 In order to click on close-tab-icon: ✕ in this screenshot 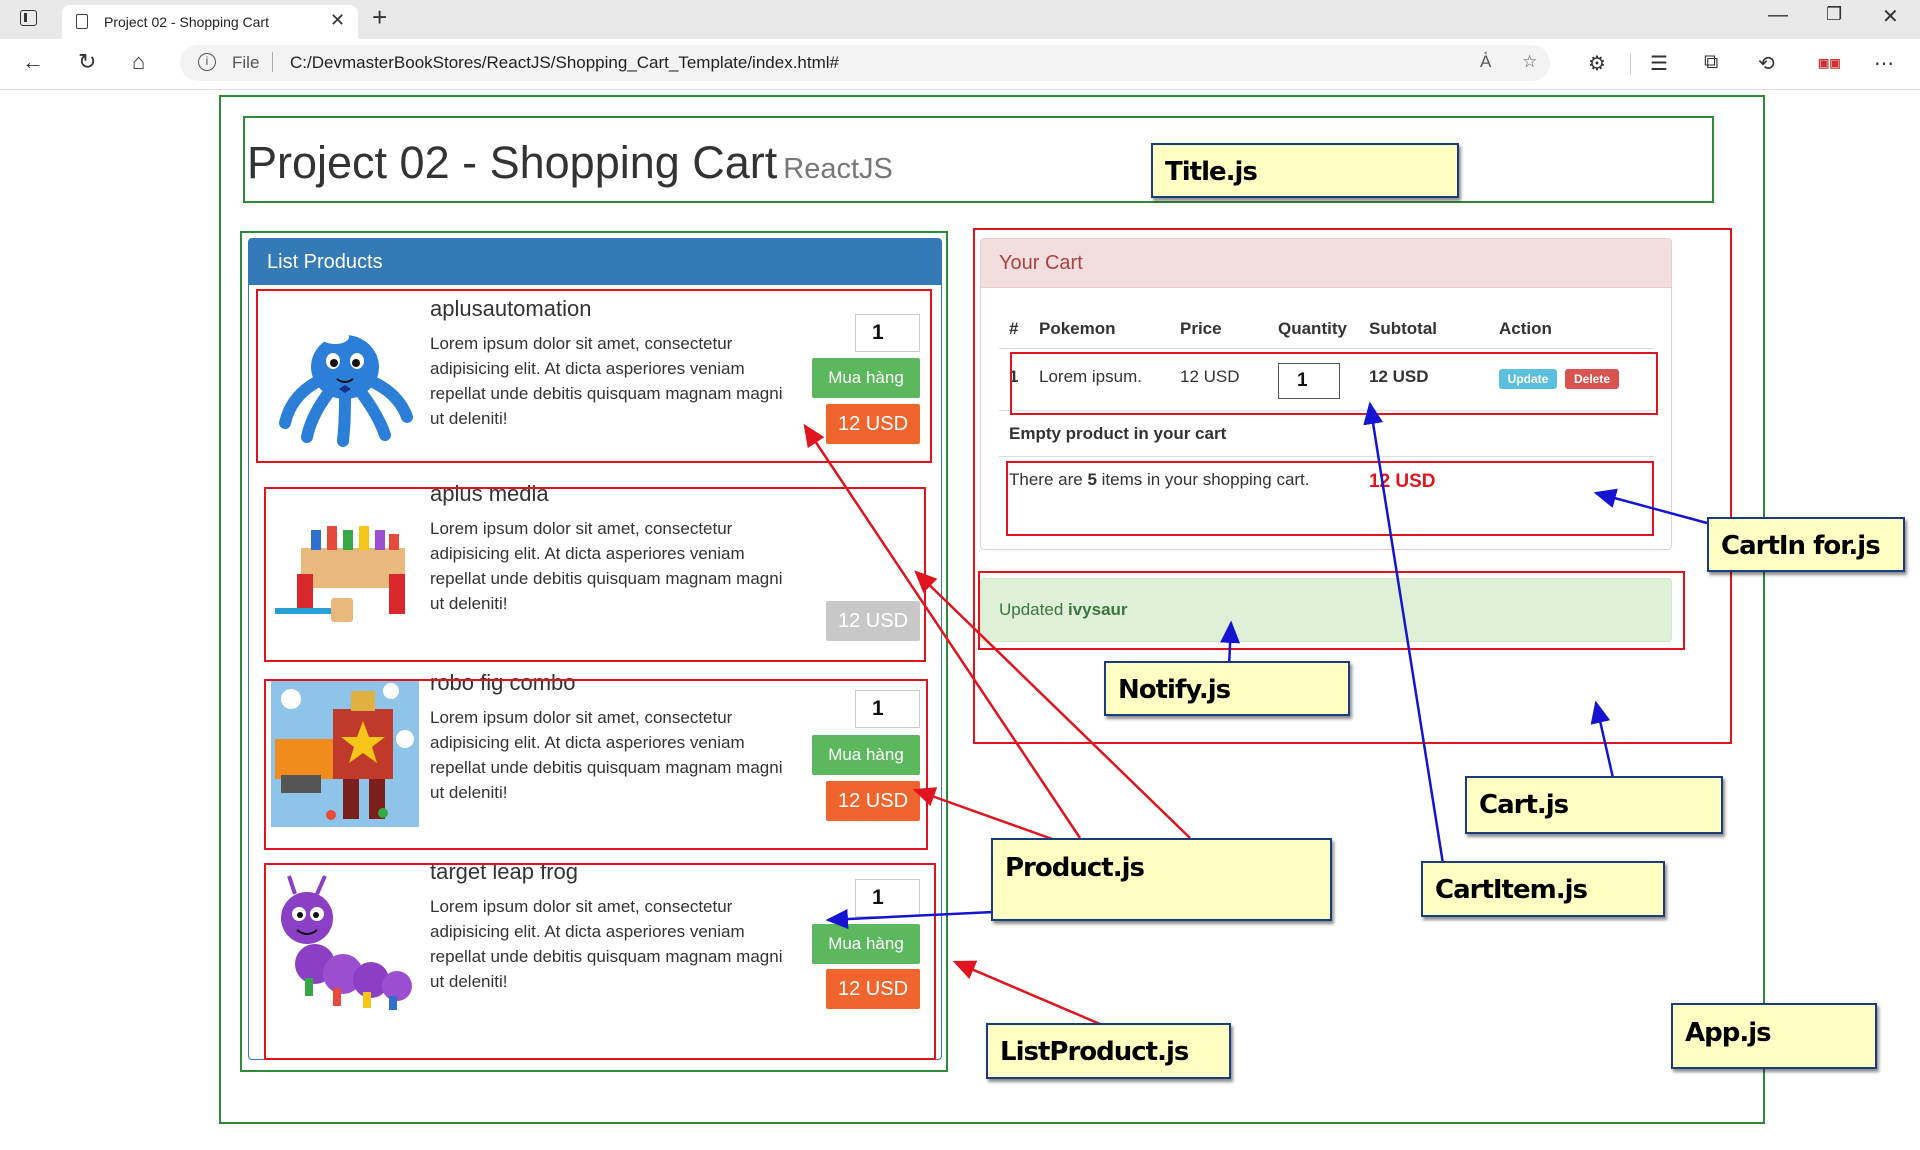, I will do `click(337, 20)`.